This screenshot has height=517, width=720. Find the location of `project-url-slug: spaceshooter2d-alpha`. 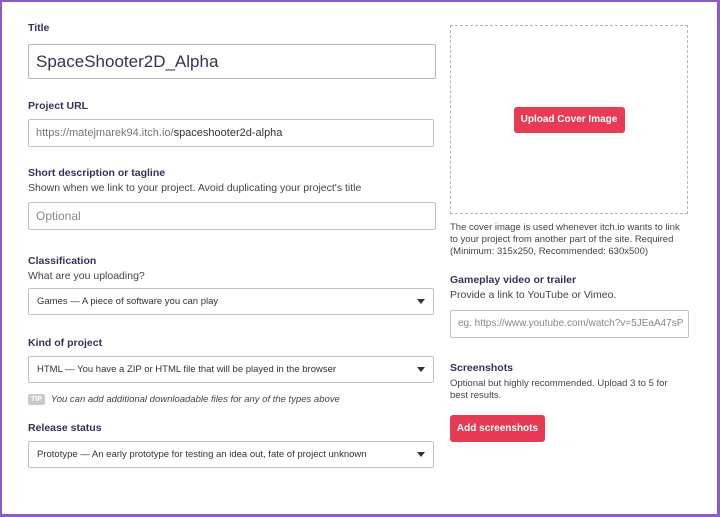

project-url-slug: spaceshooter2d-alpha is located at coordinates (228, 133).